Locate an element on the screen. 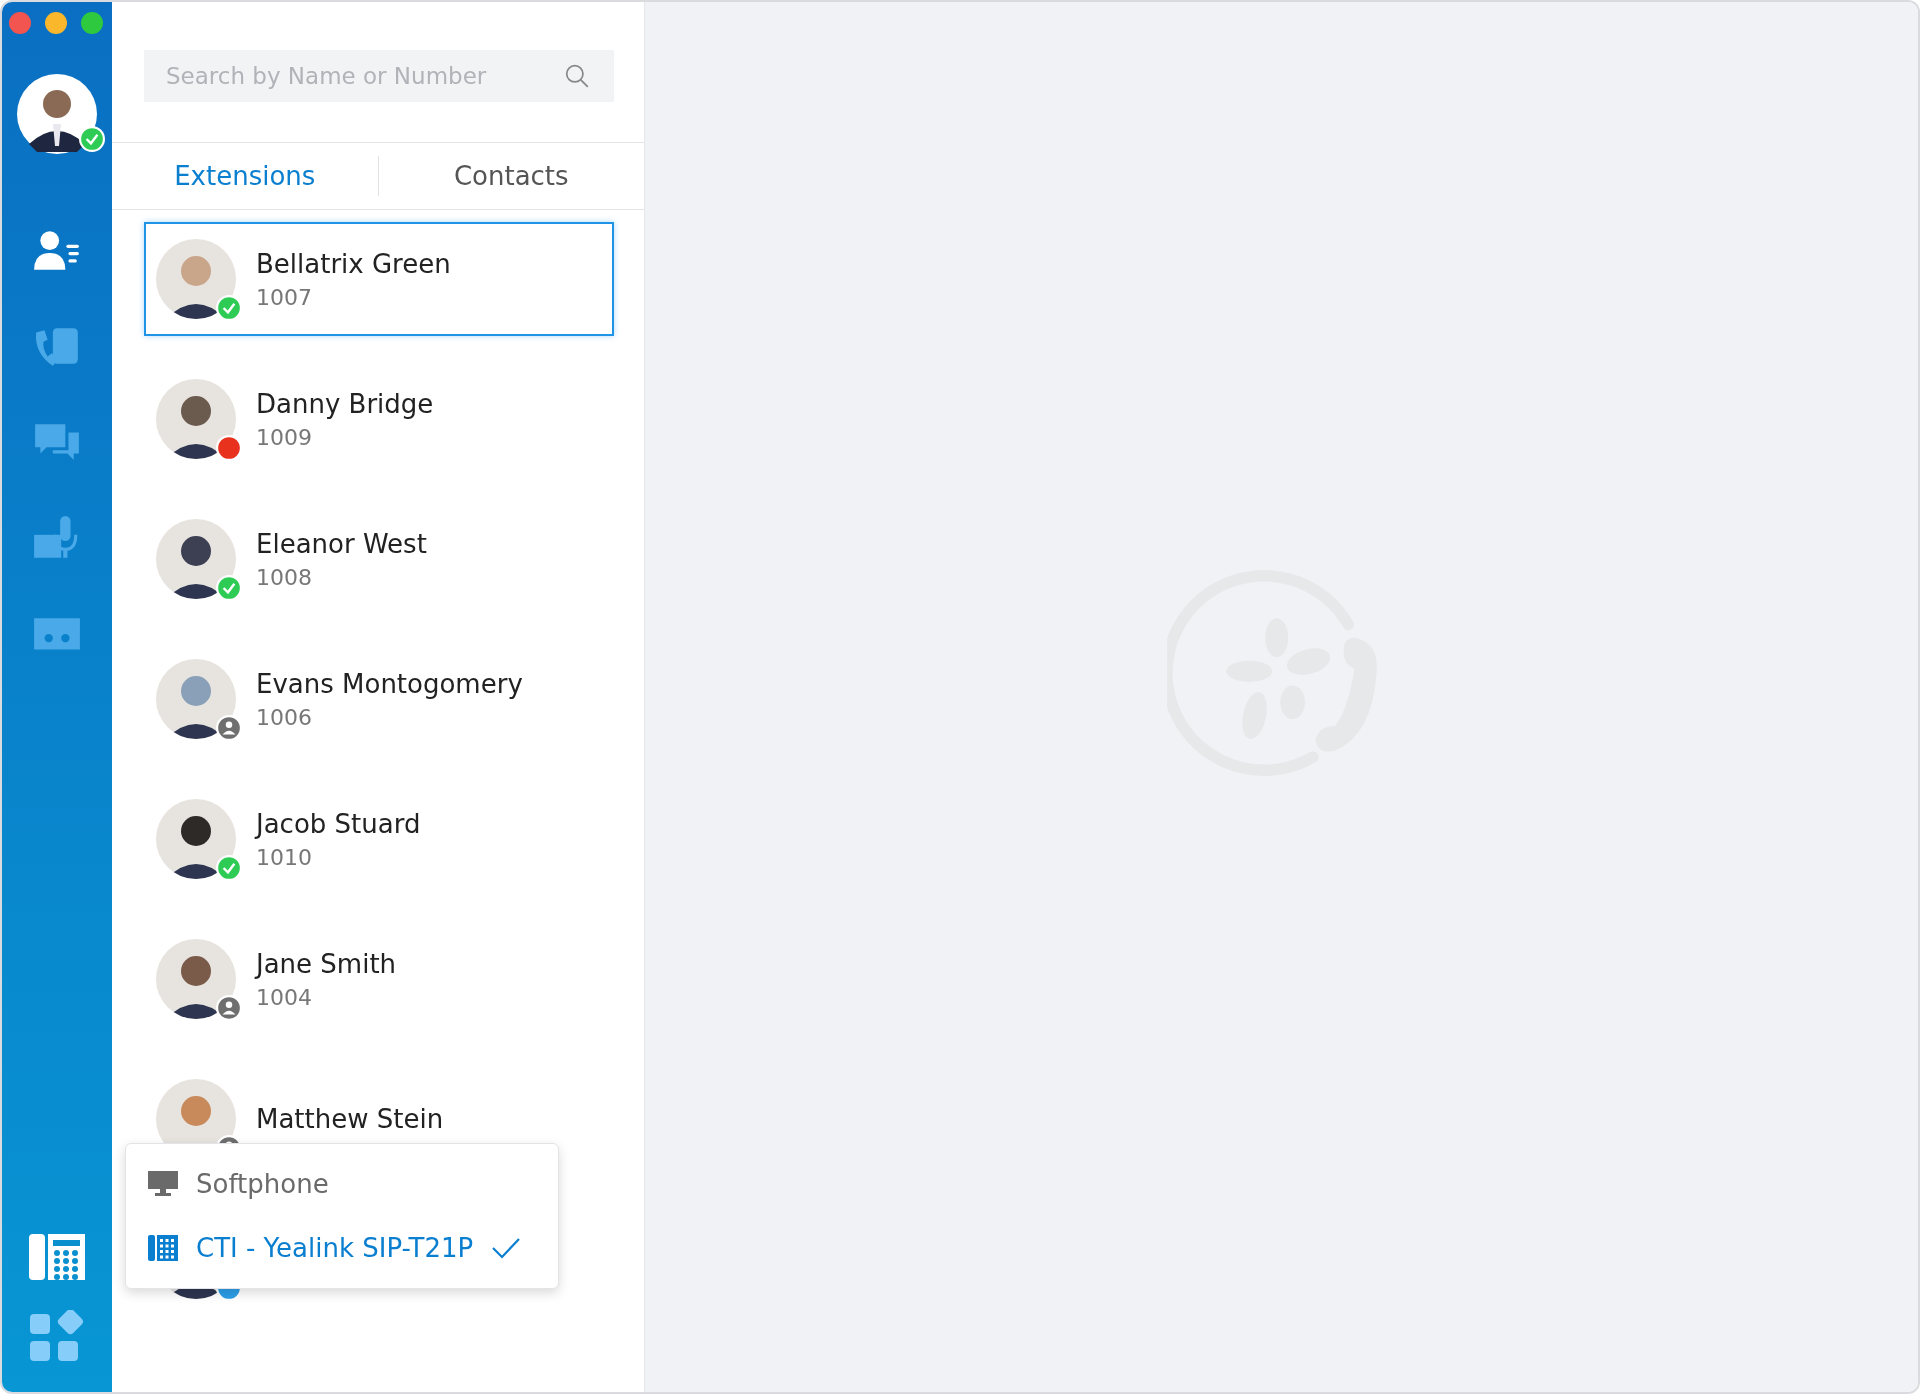 This screenshot has height=1394, width=1920. extension-item: Evans Montogomery 1006 is located at coordinates (379, 699).